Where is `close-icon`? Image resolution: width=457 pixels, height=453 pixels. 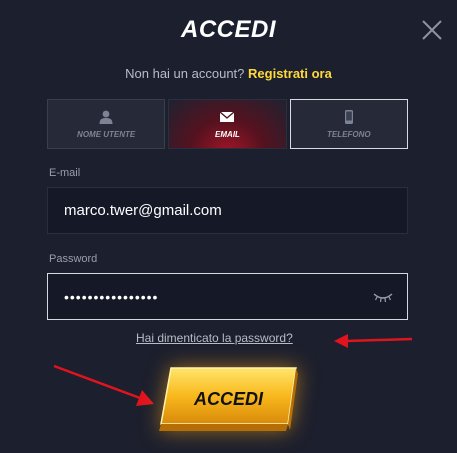
close-icon is located at coordinates (432, 30).